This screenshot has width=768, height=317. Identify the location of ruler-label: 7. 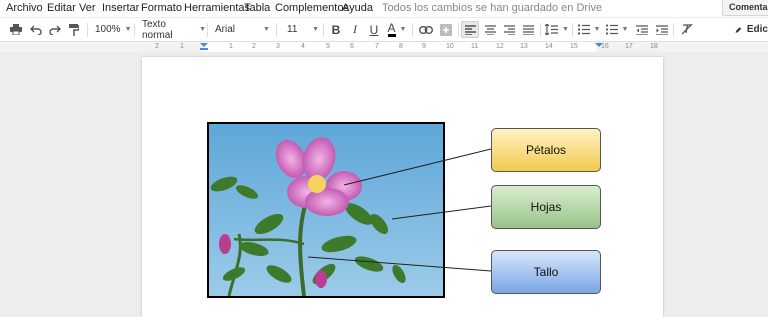
(377, 46).